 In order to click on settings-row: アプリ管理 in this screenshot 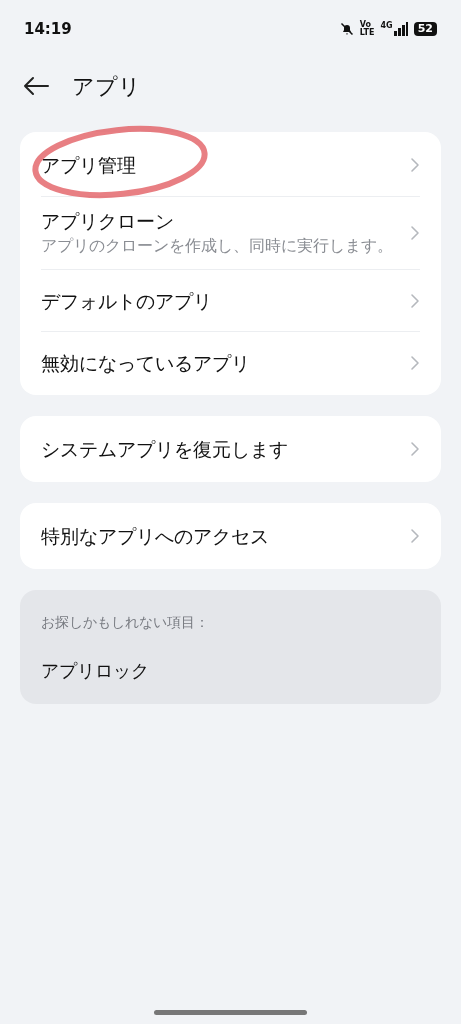, I will do `click(230, 165)`.